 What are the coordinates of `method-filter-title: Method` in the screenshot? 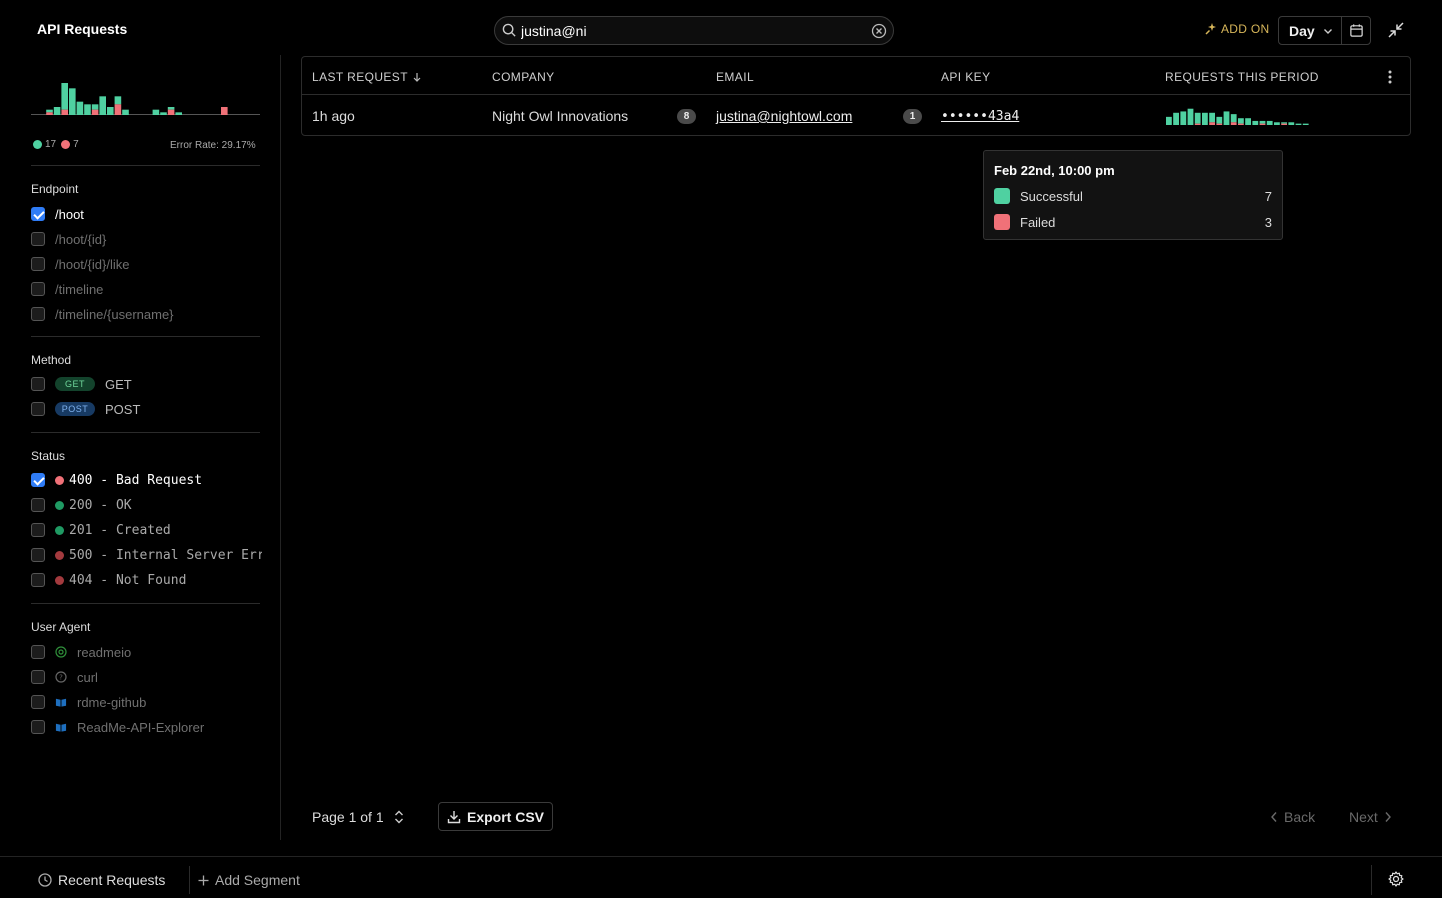 It's located at (51, 360).